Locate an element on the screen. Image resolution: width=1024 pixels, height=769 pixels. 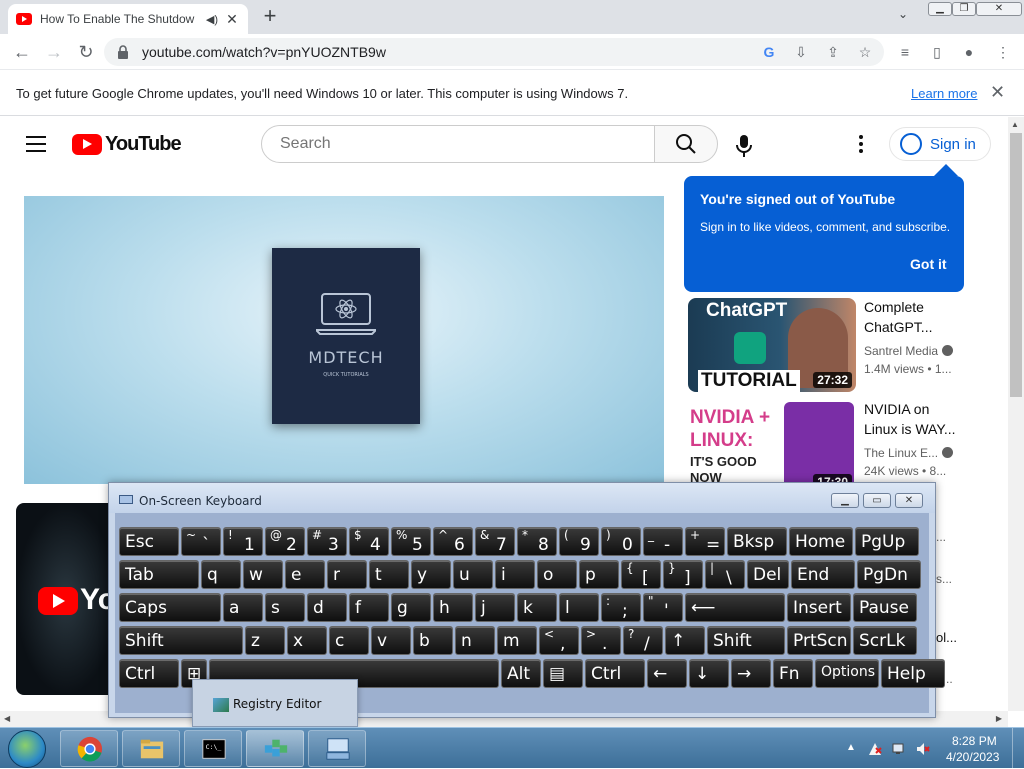
key-q: q is located at coordinates (221, 574).